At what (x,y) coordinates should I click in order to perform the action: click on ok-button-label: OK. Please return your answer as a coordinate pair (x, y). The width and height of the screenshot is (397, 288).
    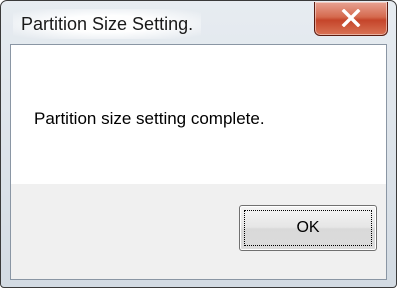
    Looking at the image, I should click on (308, 227).